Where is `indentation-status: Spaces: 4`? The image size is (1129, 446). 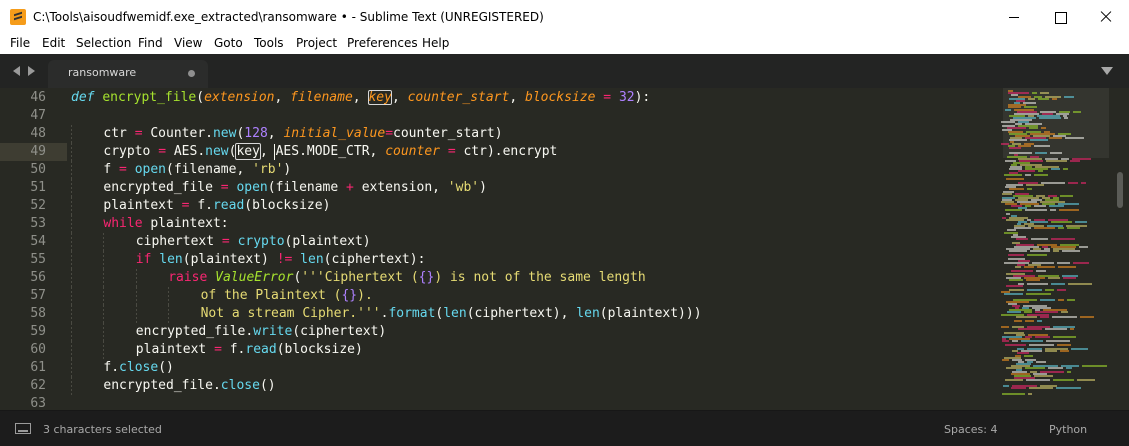
indentation-status: Spaces: 4 is located at coordinates (970, 429).